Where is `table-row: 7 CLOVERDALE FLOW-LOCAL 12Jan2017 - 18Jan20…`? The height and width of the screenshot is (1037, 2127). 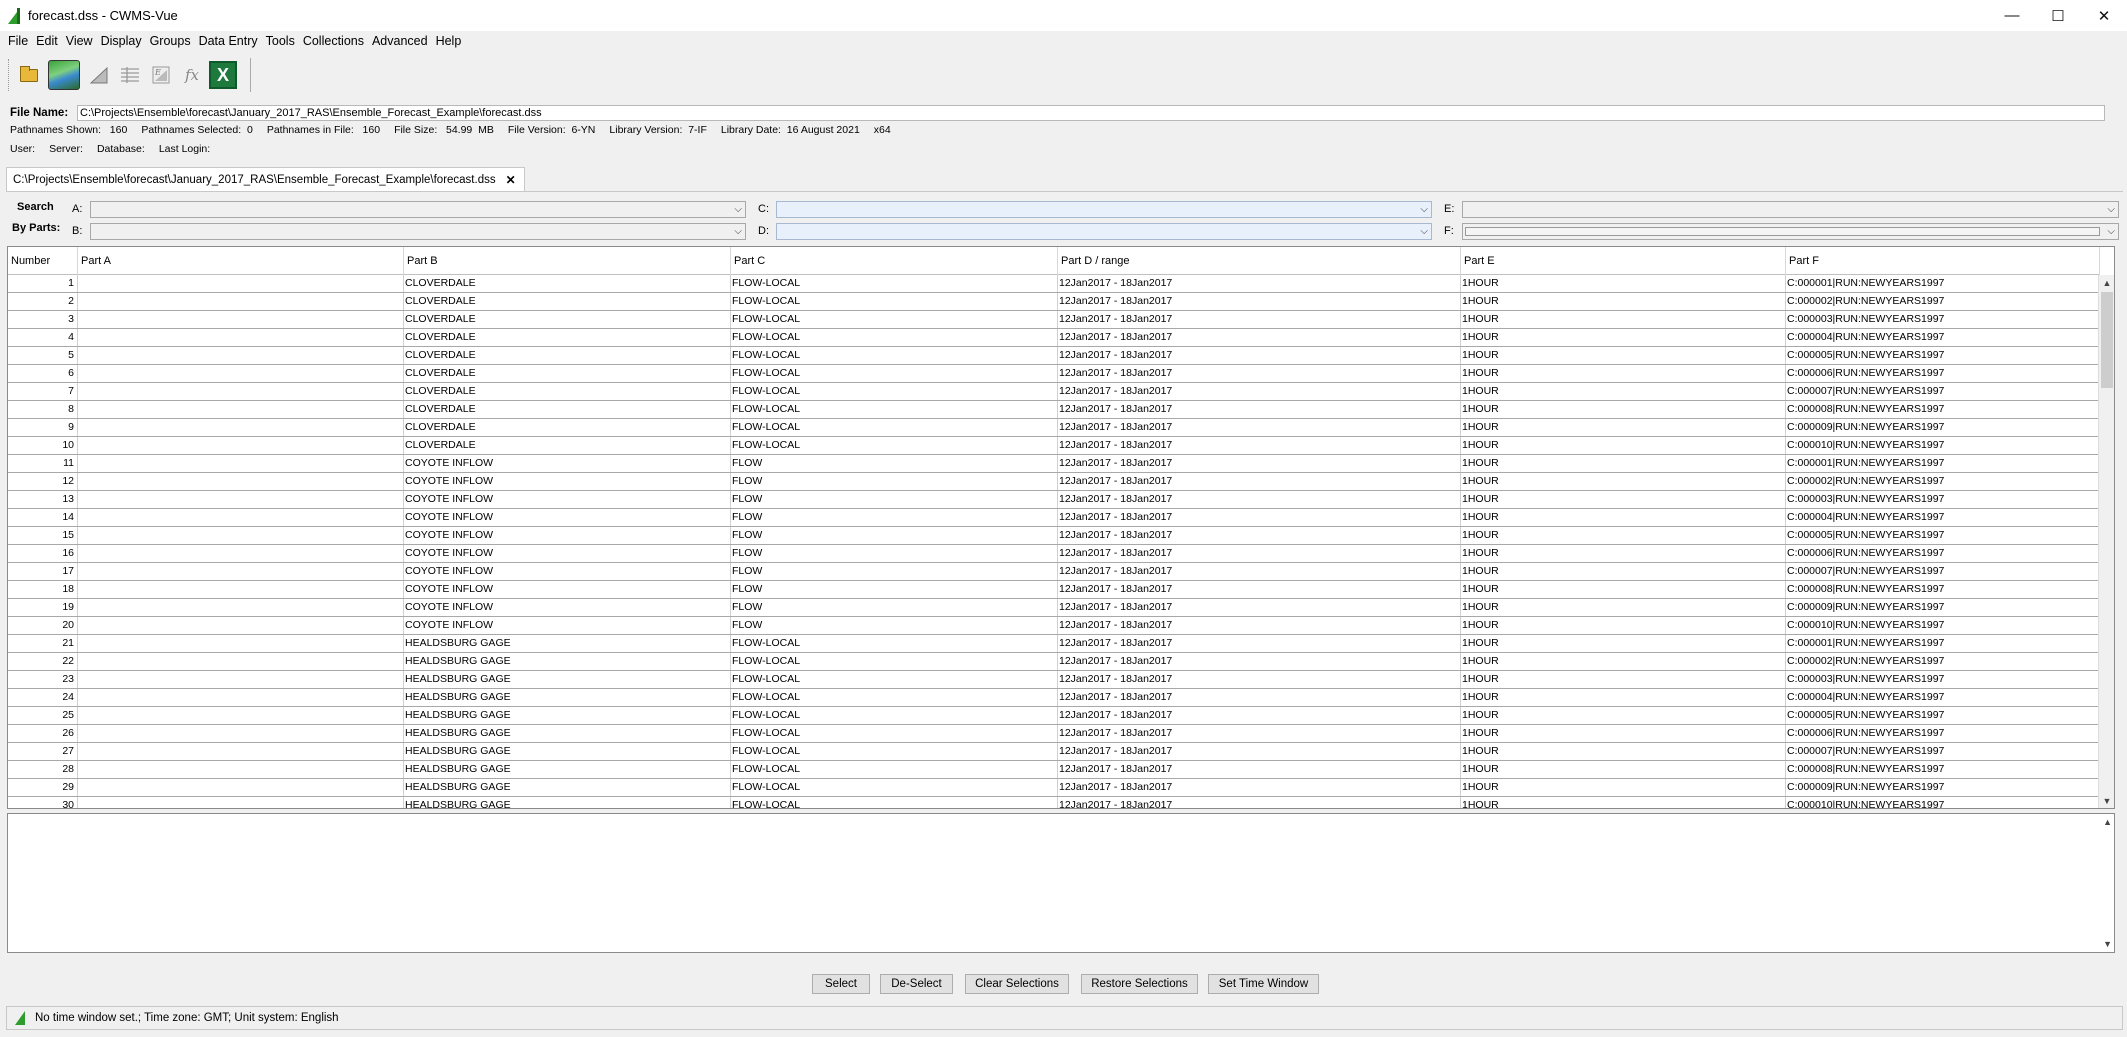 table-row: 7 CLOVERDALE FLOW-LOCAL 12Jan2017 - 18Jan20… is located at coordinates (1054, 392).